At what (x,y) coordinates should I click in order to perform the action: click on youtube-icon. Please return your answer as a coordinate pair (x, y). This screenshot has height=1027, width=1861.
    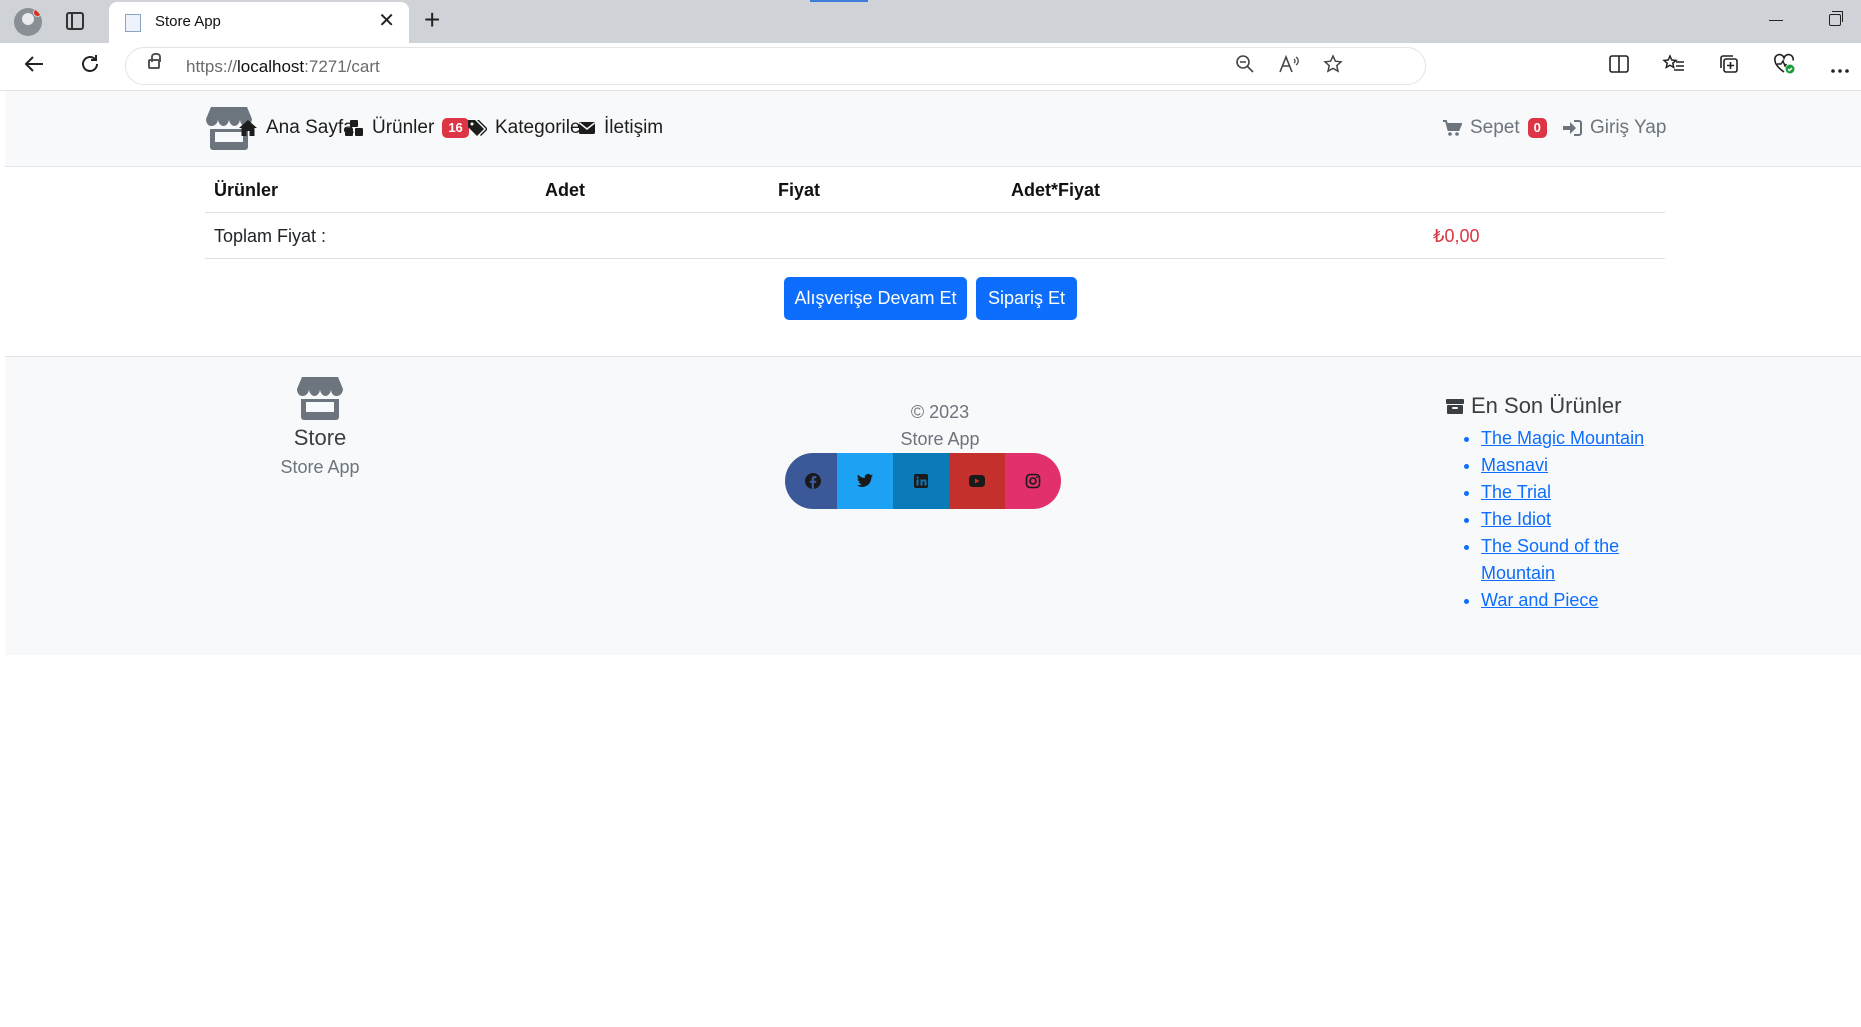
    Looking at the image, I should click on (977, 481).